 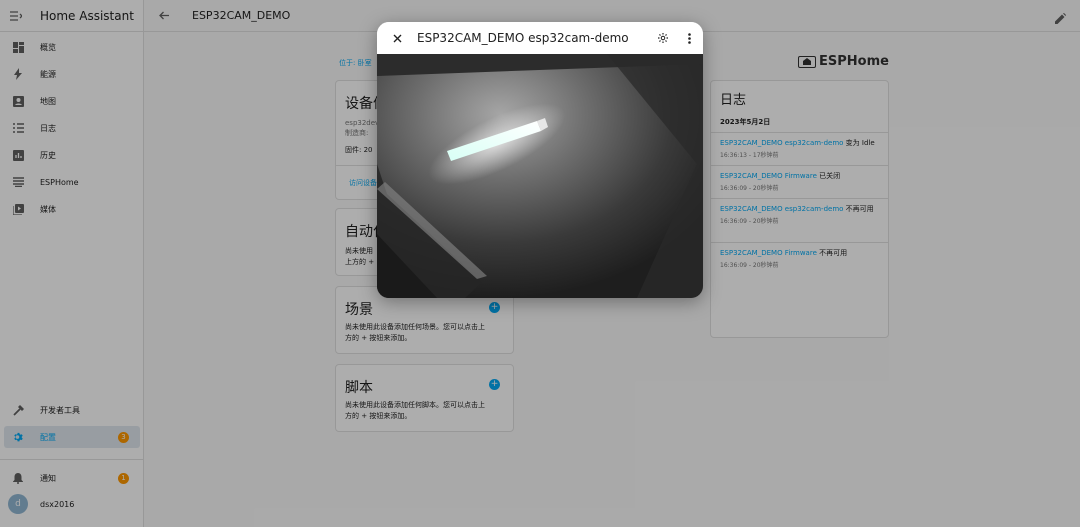 I want to click on close-button, so click(x=397, y=38).